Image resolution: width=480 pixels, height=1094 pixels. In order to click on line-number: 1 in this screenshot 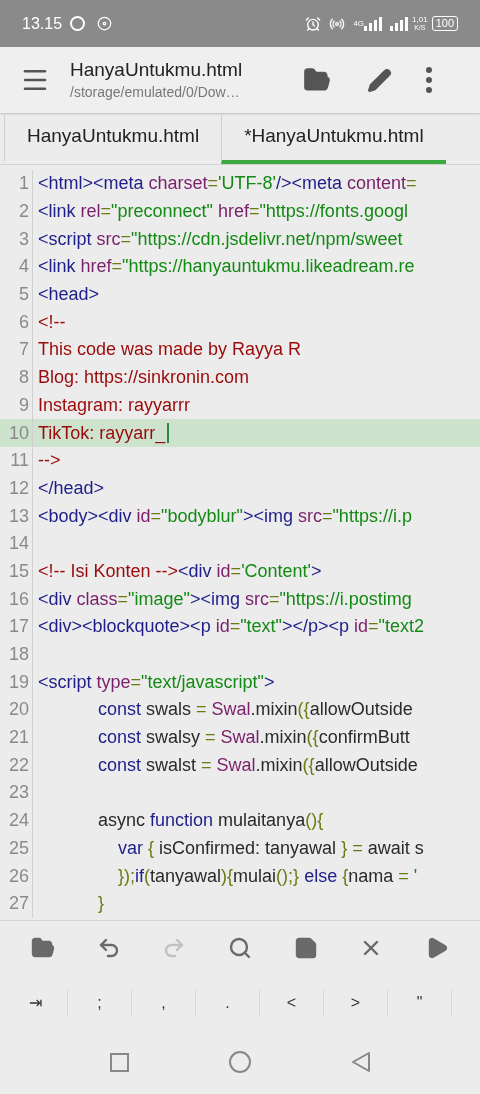, I will do `click(23, 184)`.